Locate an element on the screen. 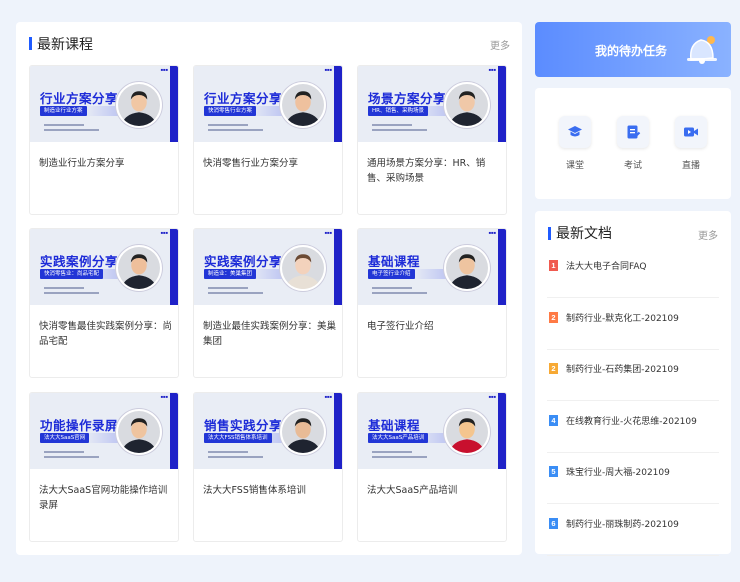 The width and height of the screenshot is (740, 582). classroom-icon is located at coordinates (575, 132).